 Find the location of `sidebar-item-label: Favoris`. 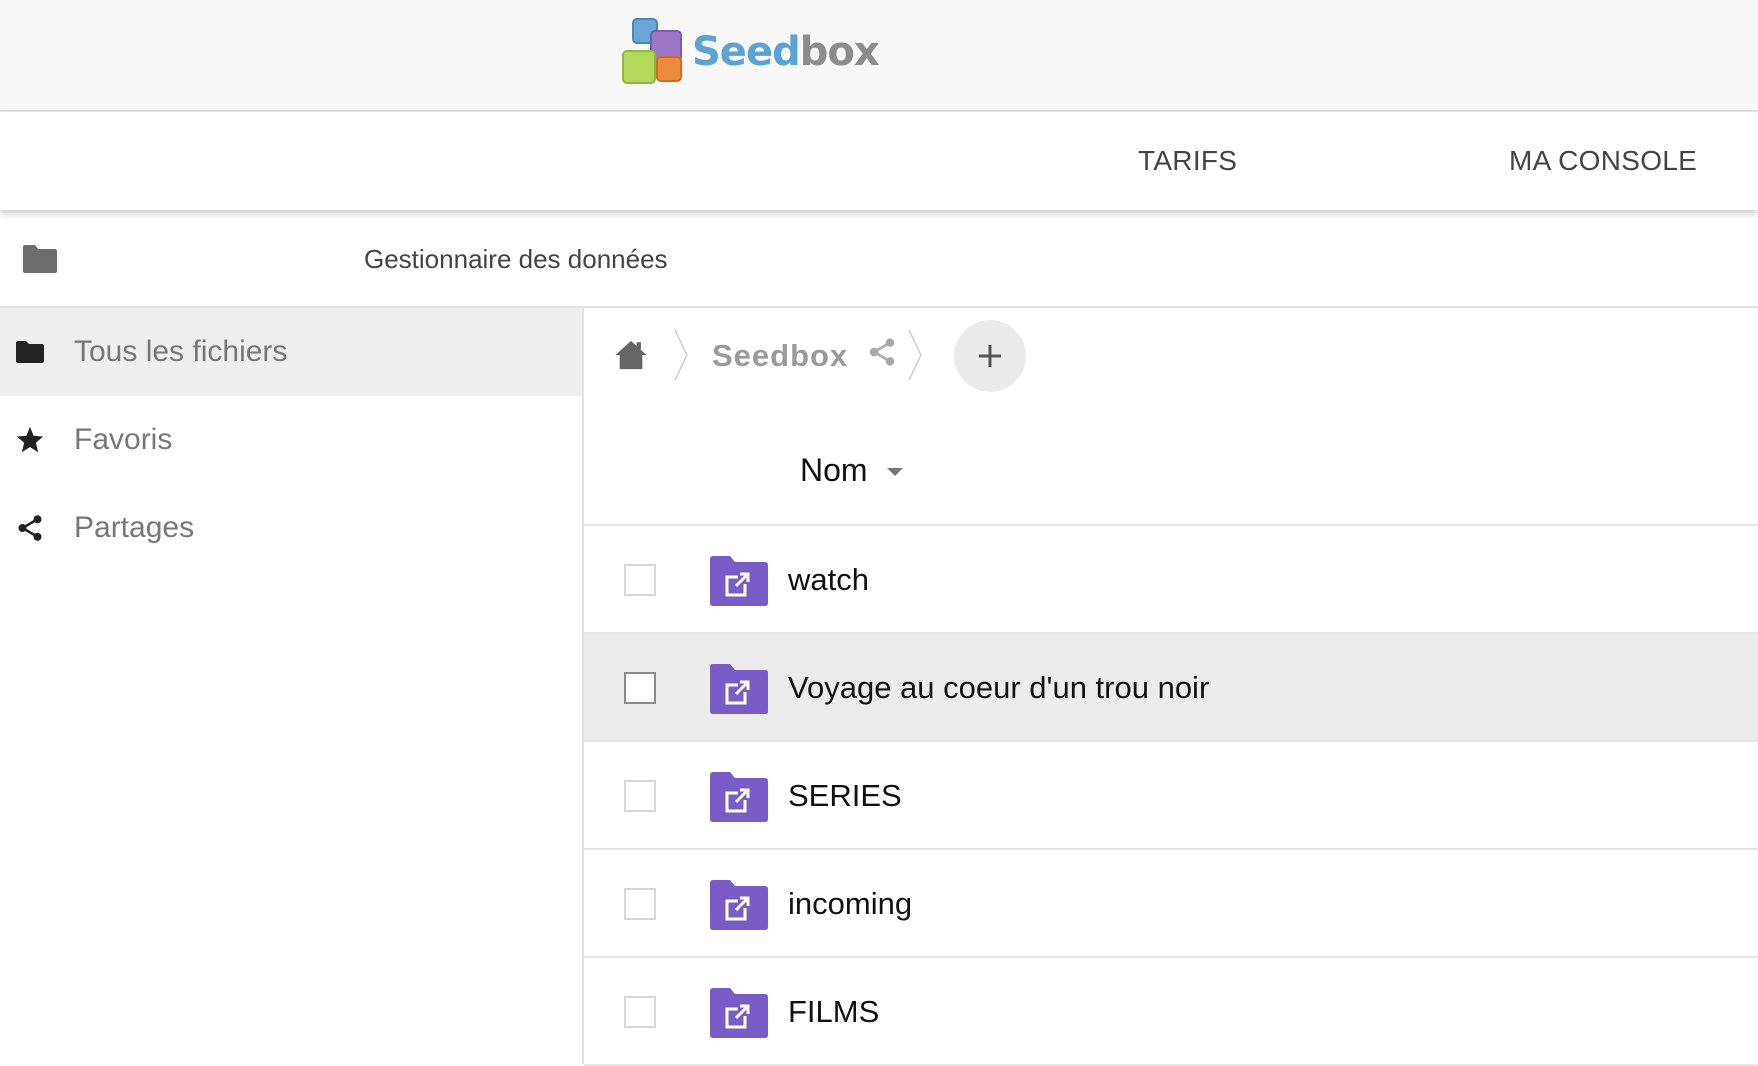

sidebar-item-label: Favoris is located at coordinates (123, 439).